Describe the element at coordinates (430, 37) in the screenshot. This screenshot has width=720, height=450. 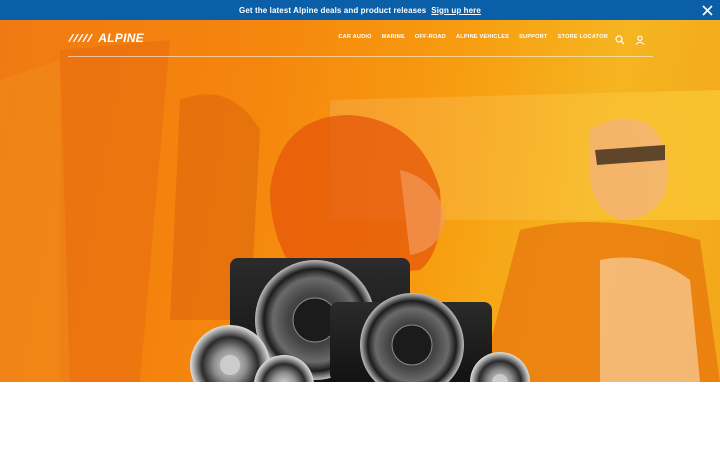
I see `nav-off-road: OFF-ROAD` at that location.